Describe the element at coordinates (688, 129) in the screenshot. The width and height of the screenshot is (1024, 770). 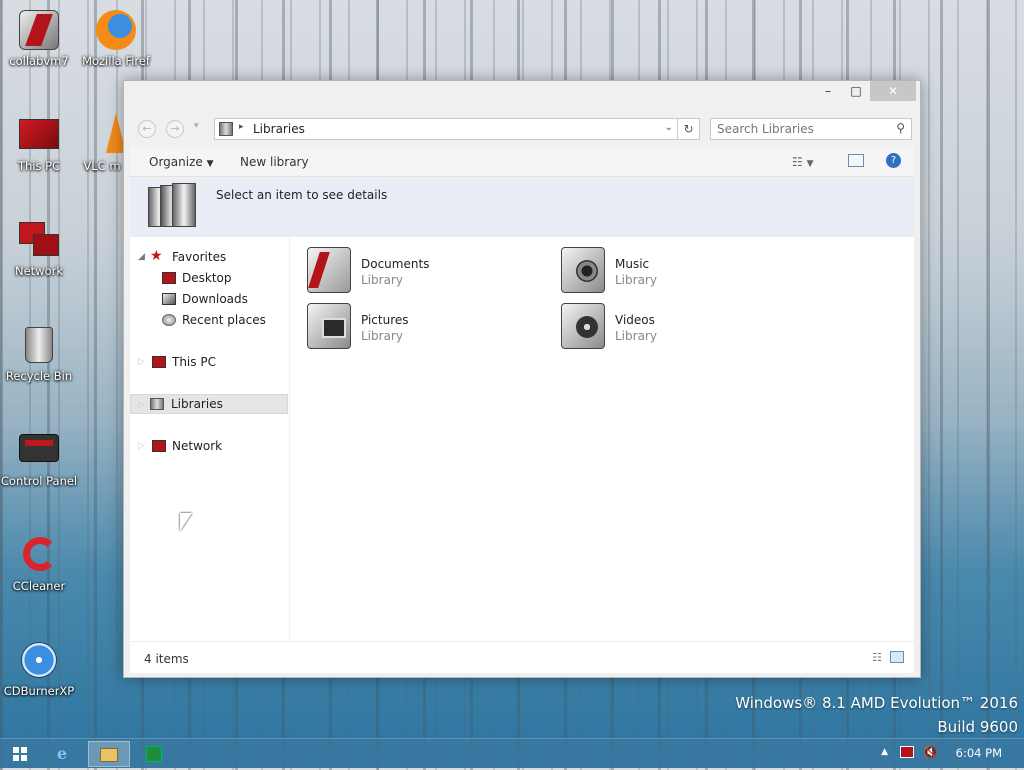
I see `refresh-icon: ↻` at that location.